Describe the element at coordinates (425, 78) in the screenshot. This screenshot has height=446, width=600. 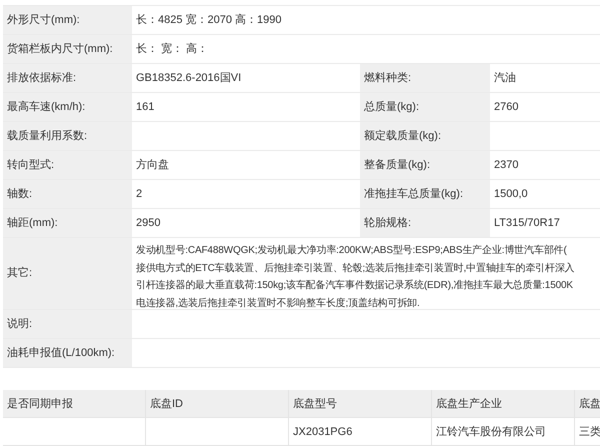
I see `spec-label: 燃料种类:` at that location.